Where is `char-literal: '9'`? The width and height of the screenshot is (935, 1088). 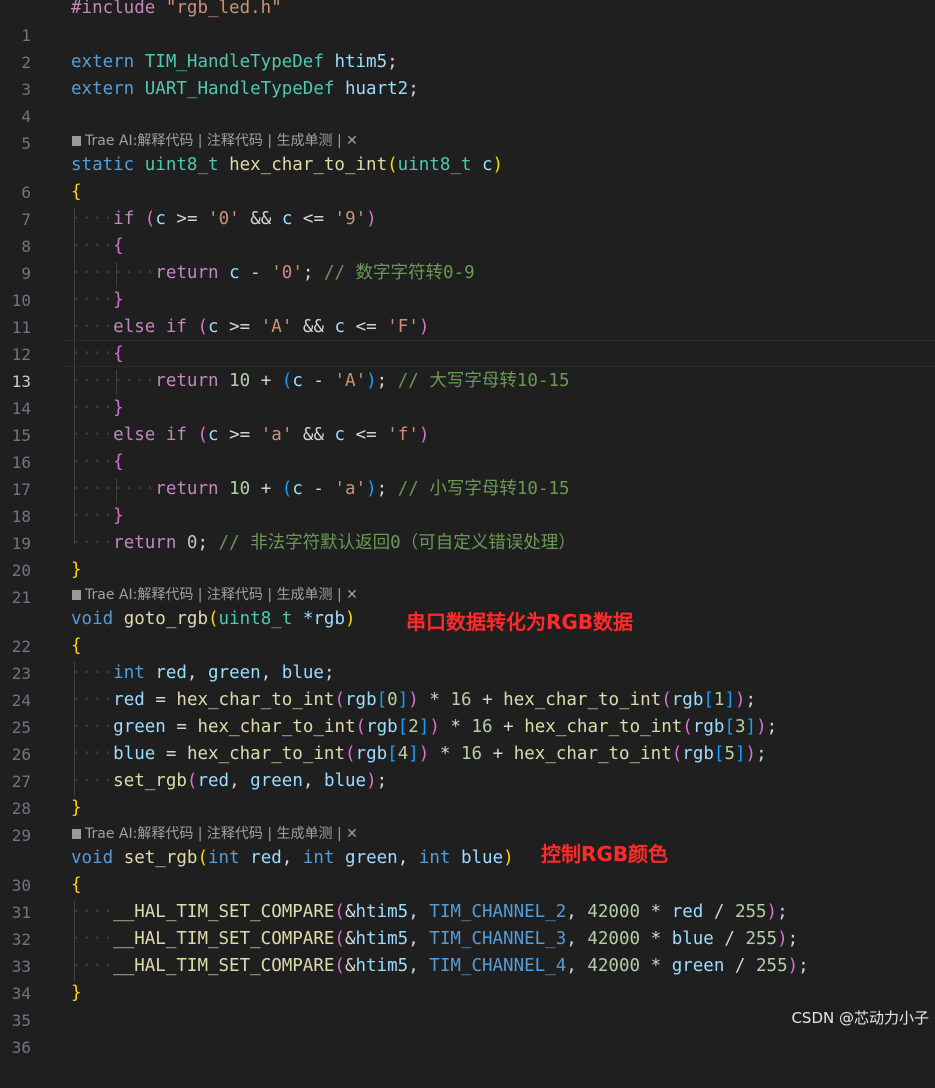 char-literal: '9' is located at coordinates (350, 219).